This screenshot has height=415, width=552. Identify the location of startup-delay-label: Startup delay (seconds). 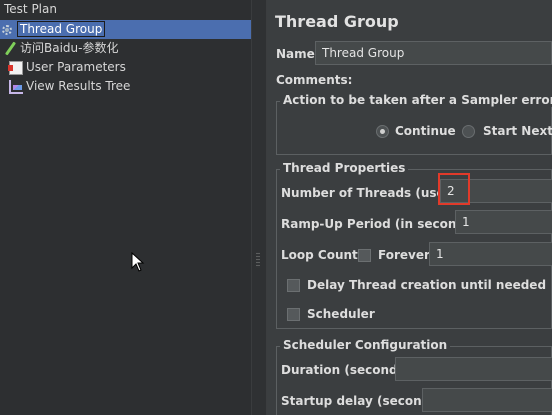
(362, 401).